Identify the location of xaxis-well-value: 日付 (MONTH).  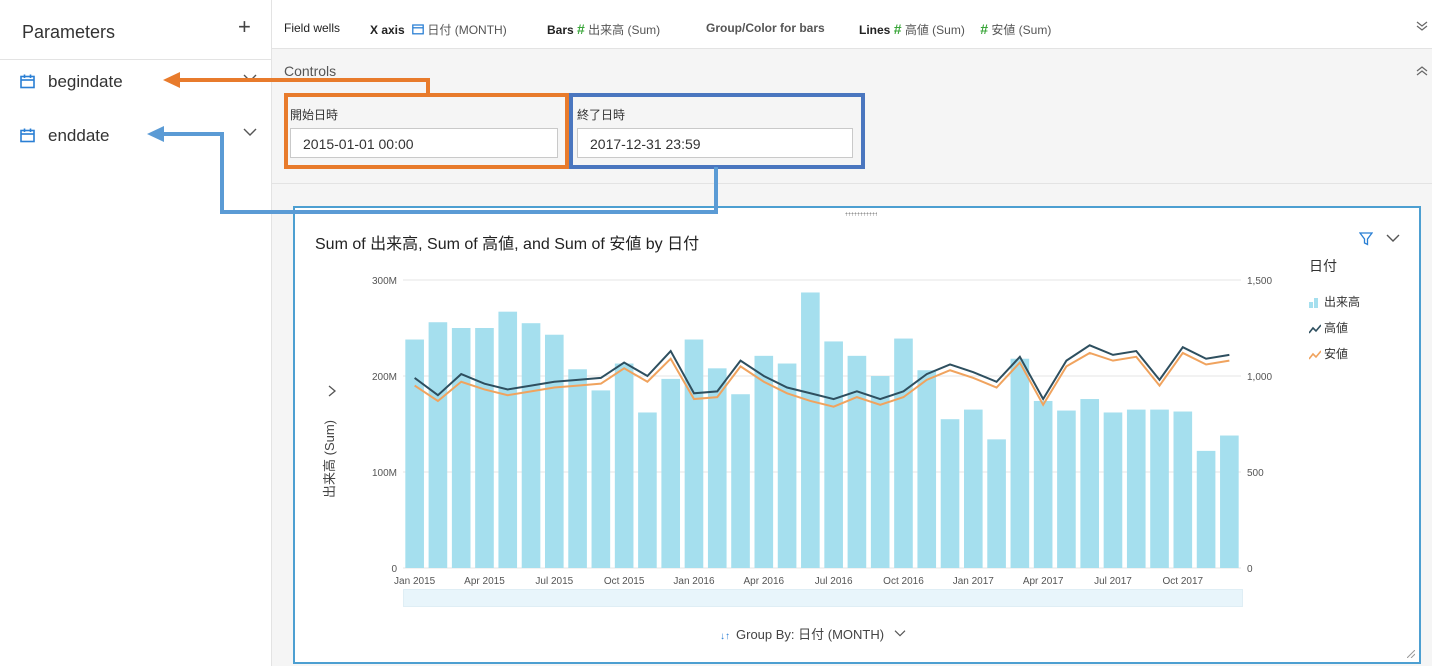
(467, 30).